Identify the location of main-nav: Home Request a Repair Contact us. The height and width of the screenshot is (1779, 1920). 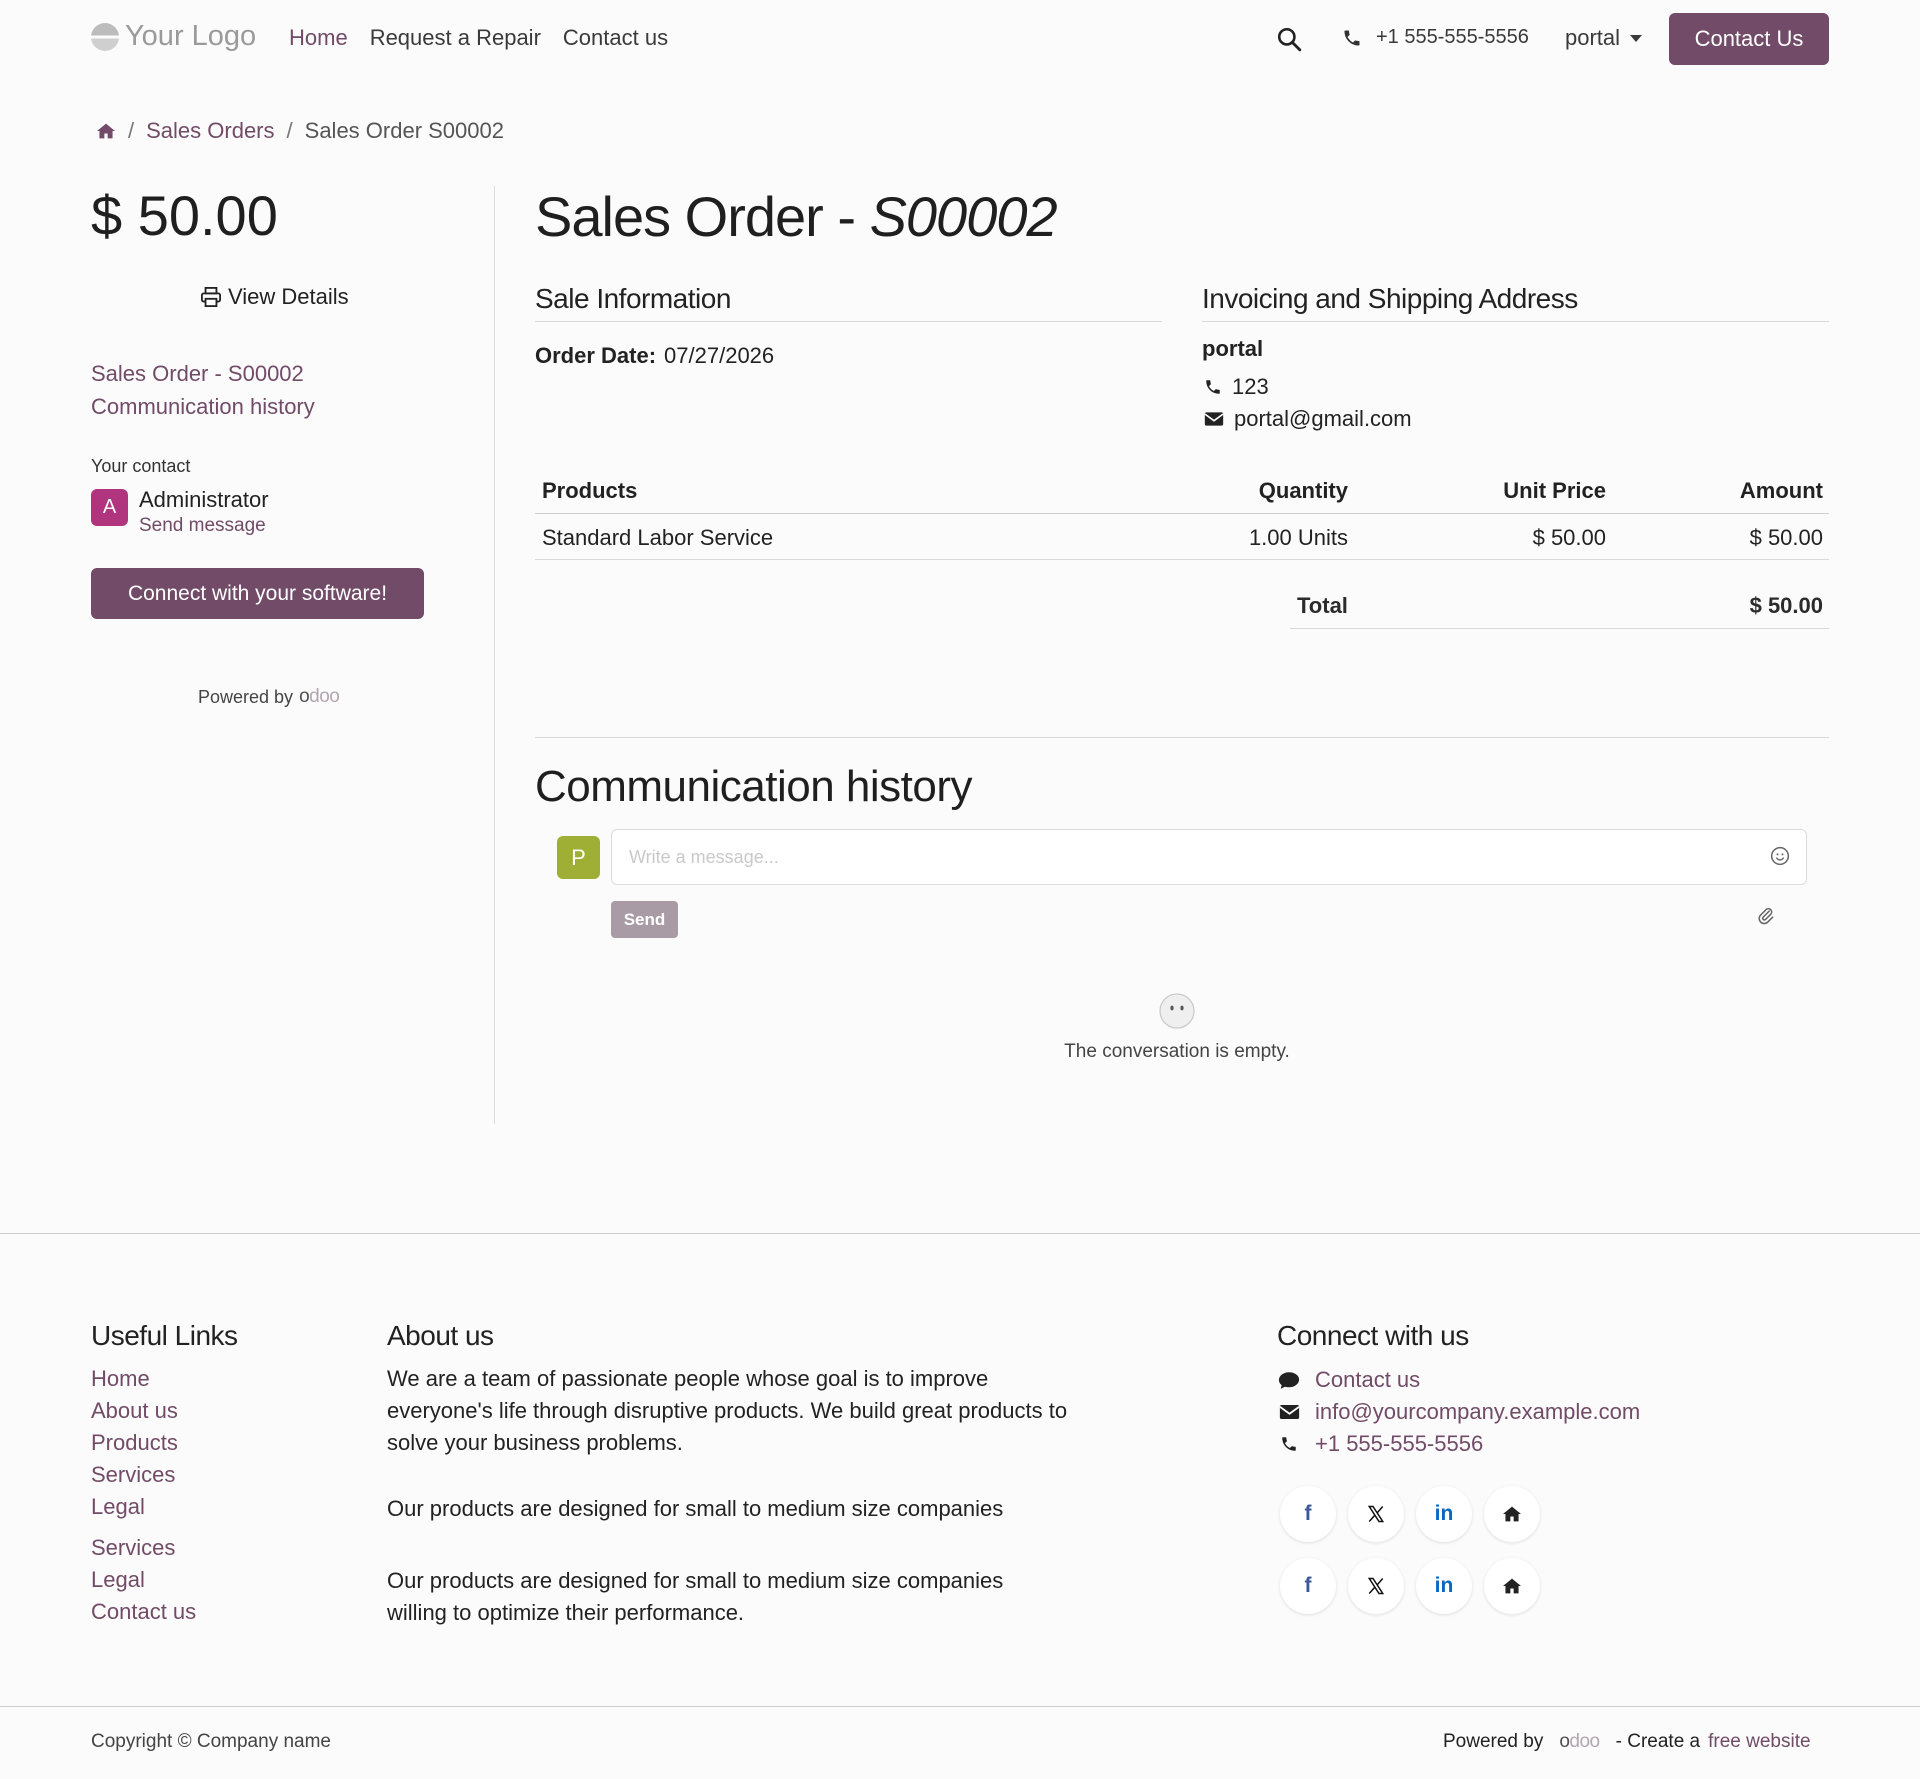
(478, 38).